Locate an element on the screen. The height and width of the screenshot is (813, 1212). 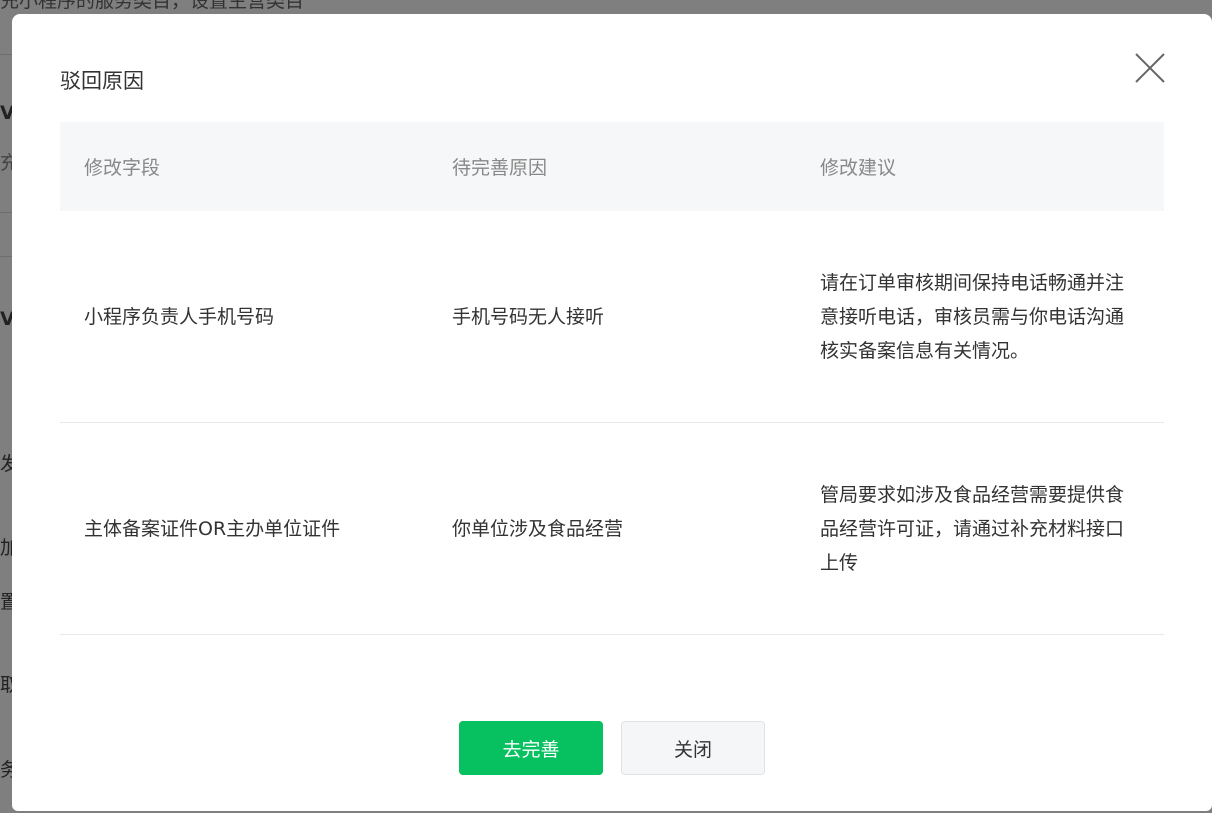
close-icon is located at coordinates (1150, 68).